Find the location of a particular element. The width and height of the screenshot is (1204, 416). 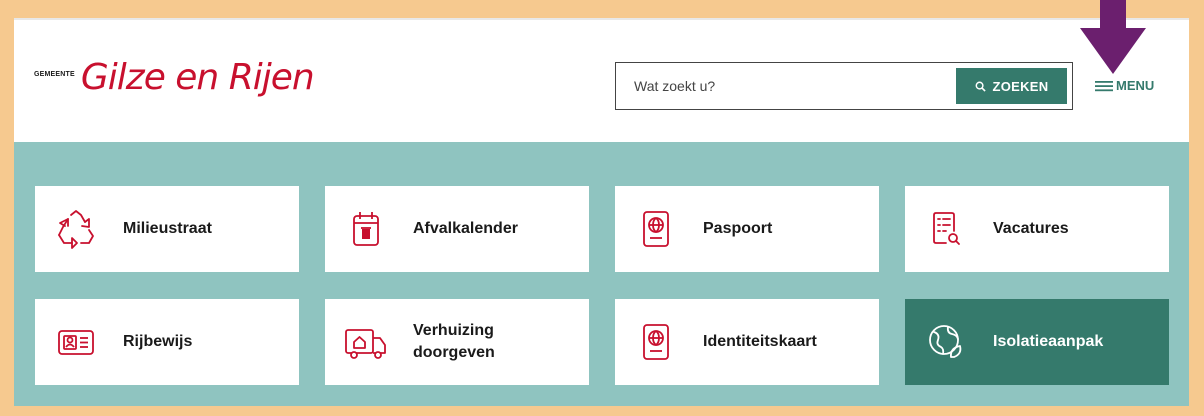

tile-afvalkalender: Afvalkalender is located at coordinates (457, 229).